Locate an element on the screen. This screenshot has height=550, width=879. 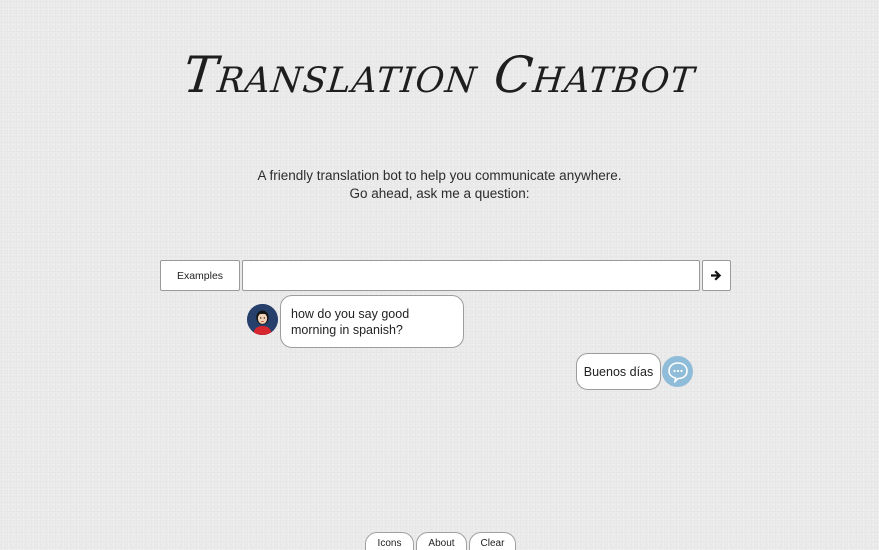
about-button: About is located at coordinates (441, 541).